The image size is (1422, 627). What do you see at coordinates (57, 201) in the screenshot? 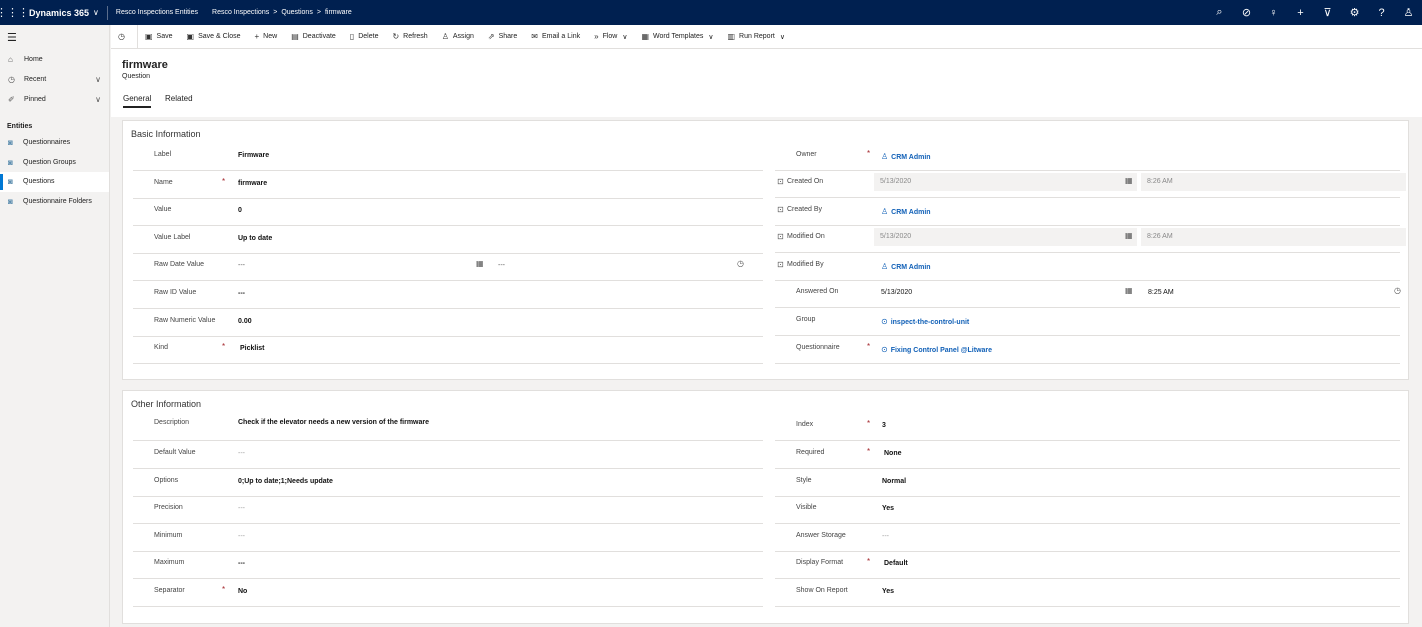
I see `sidebar-item-label: Questionnaire Folders` at bounding box center [57, 201].